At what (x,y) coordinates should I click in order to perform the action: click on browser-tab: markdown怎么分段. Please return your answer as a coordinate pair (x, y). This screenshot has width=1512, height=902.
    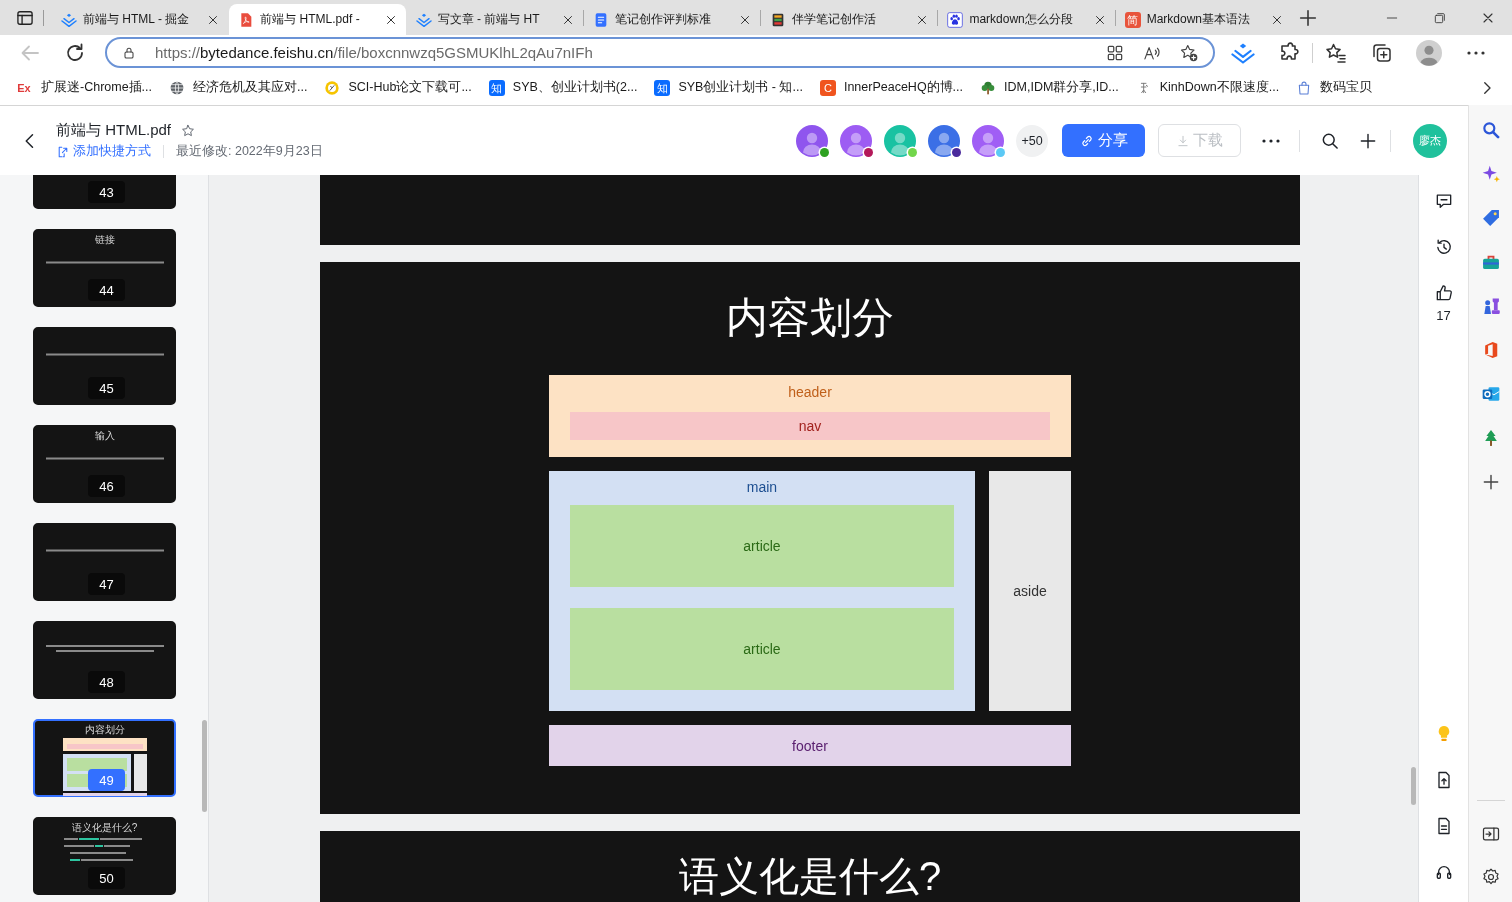
    Looking at the image, I should click on (1026, 19).